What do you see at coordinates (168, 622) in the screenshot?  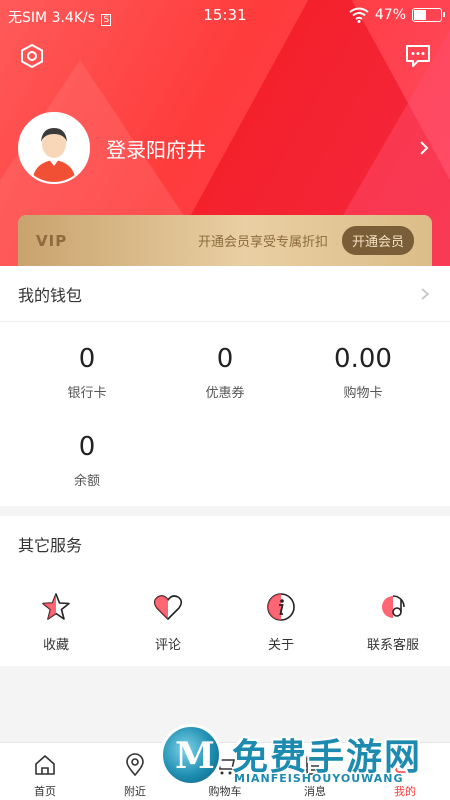 I see `service-comments: 评论` at bounding box center [168, 622].